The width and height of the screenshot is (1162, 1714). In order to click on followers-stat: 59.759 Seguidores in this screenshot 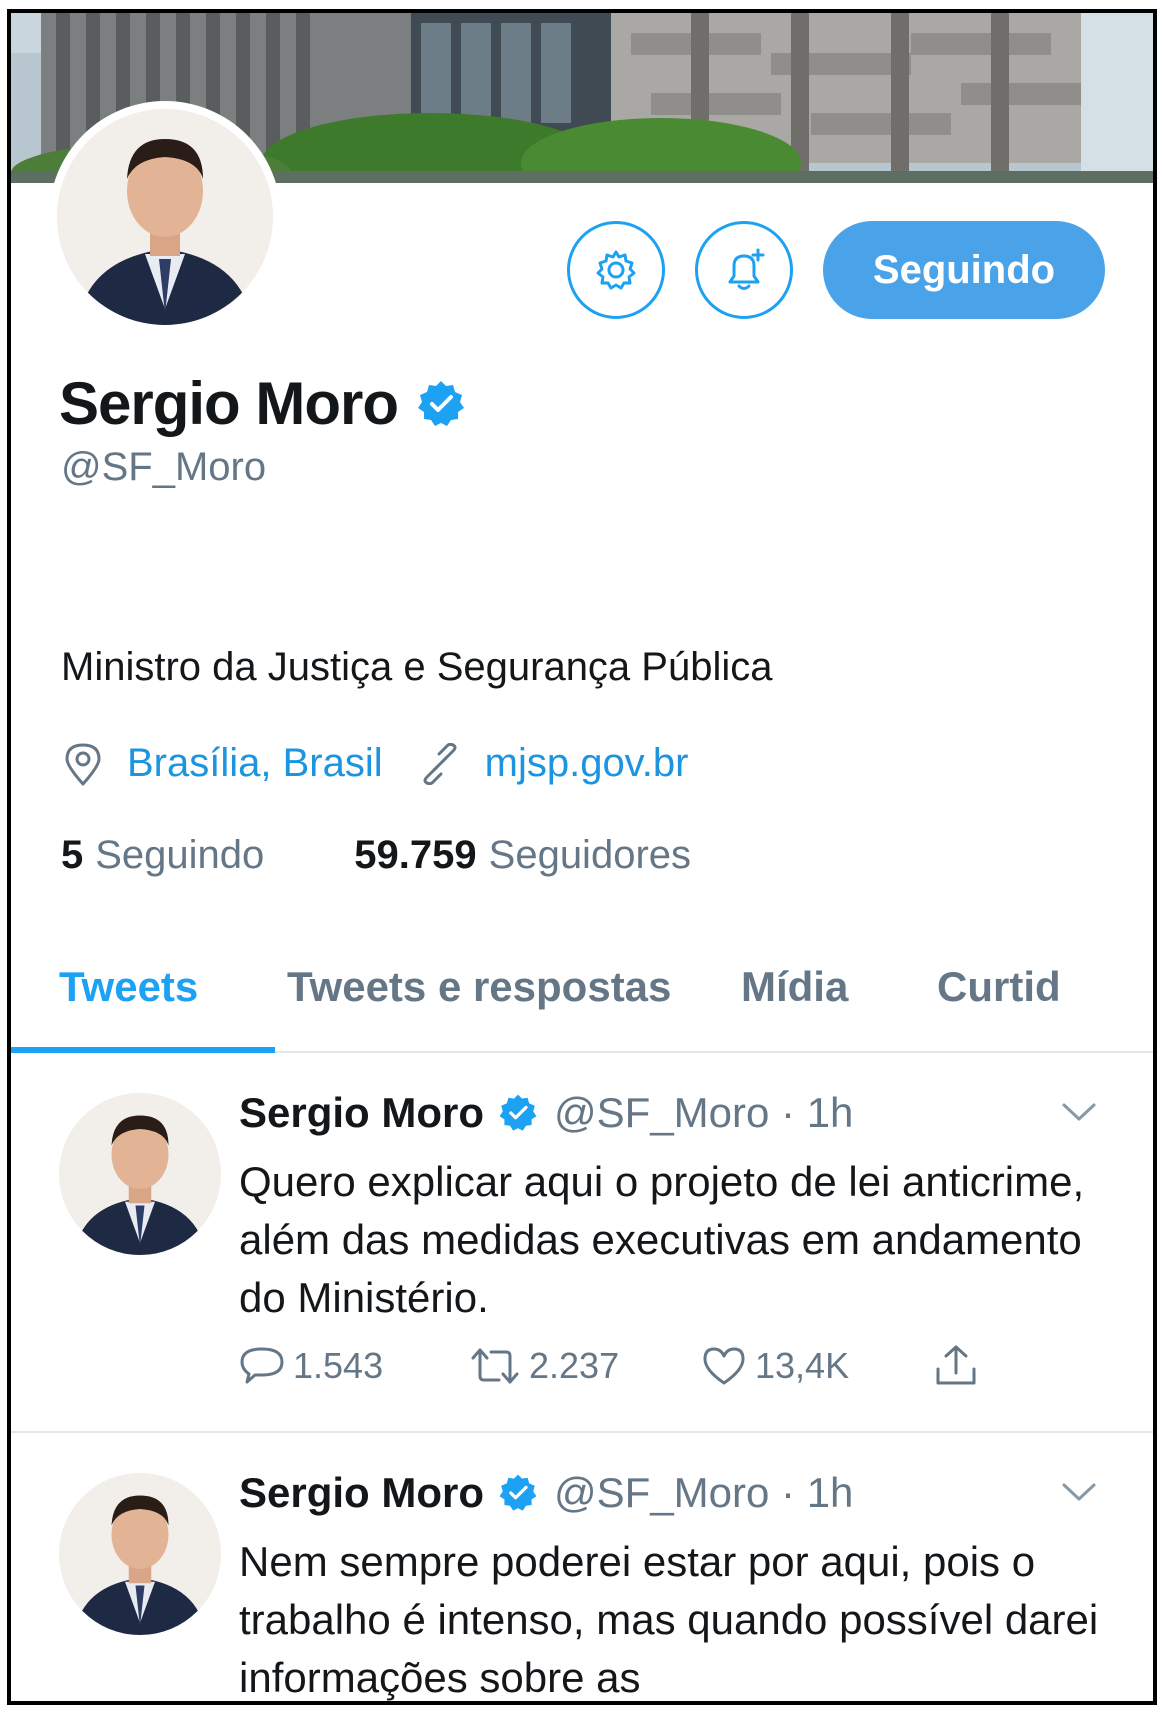, I will do `click(522, 855)`.